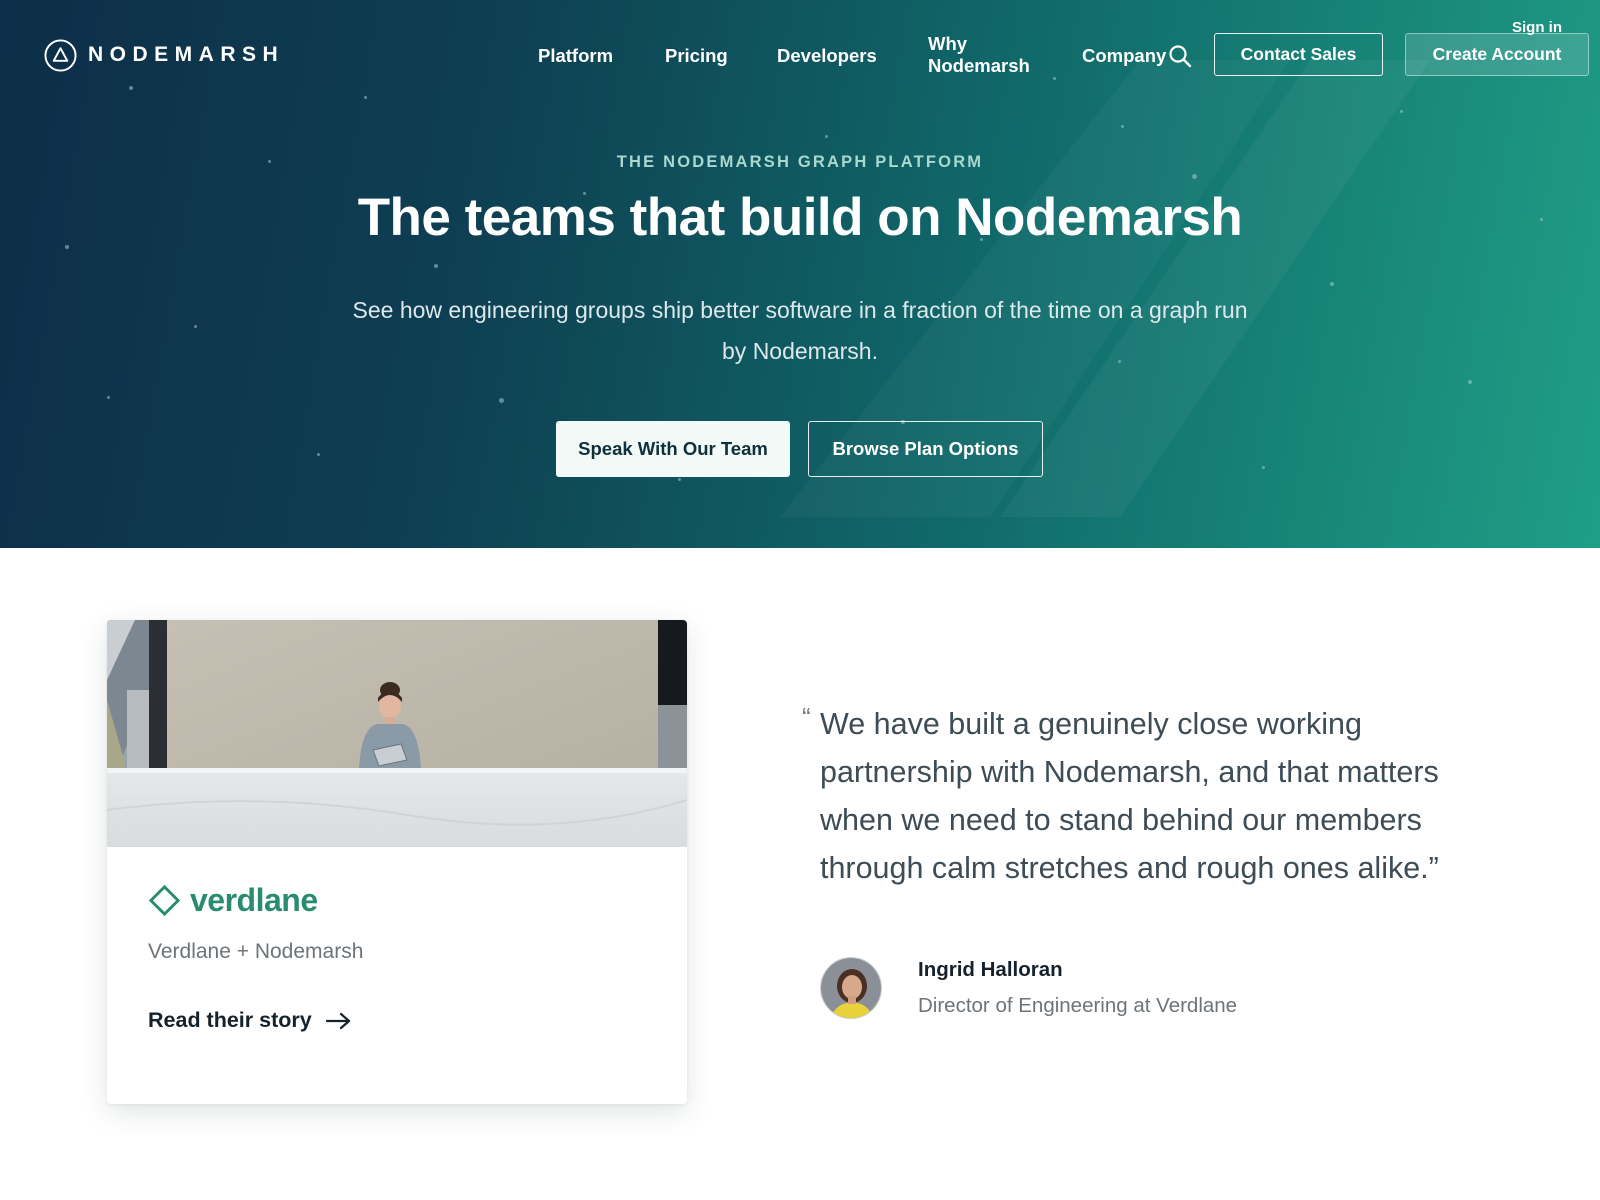  I want to click on case-study-photo, so click(397, 733).